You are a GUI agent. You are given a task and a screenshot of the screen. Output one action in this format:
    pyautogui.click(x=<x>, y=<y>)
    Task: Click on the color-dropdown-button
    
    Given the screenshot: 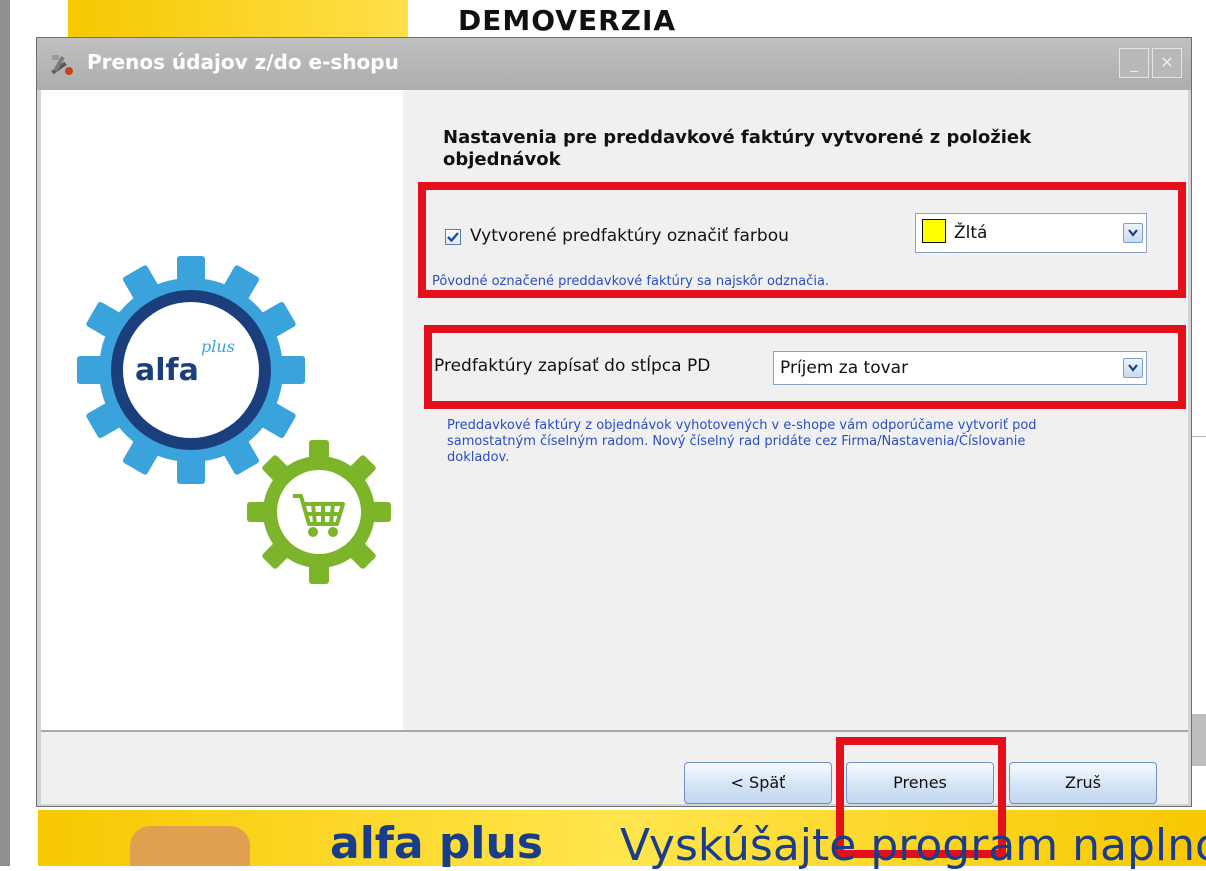 What is the action you would take?
    pyautogui.click(x=1133, y=233)
    